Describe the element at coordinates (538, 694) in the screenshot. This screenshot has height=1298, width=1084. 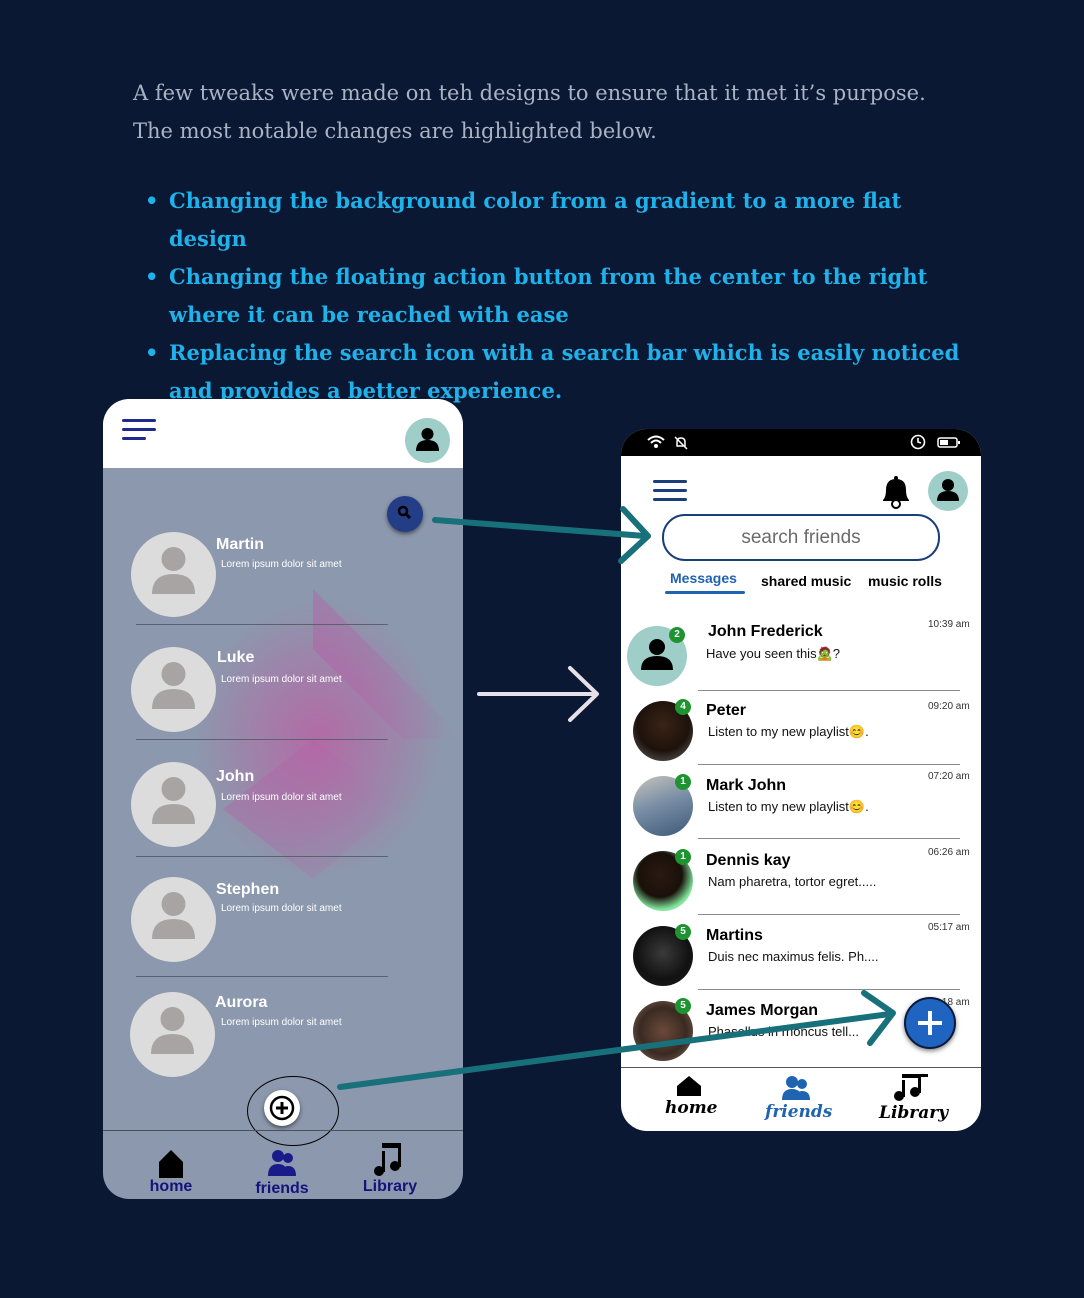
I see `arrow-center` at that location.